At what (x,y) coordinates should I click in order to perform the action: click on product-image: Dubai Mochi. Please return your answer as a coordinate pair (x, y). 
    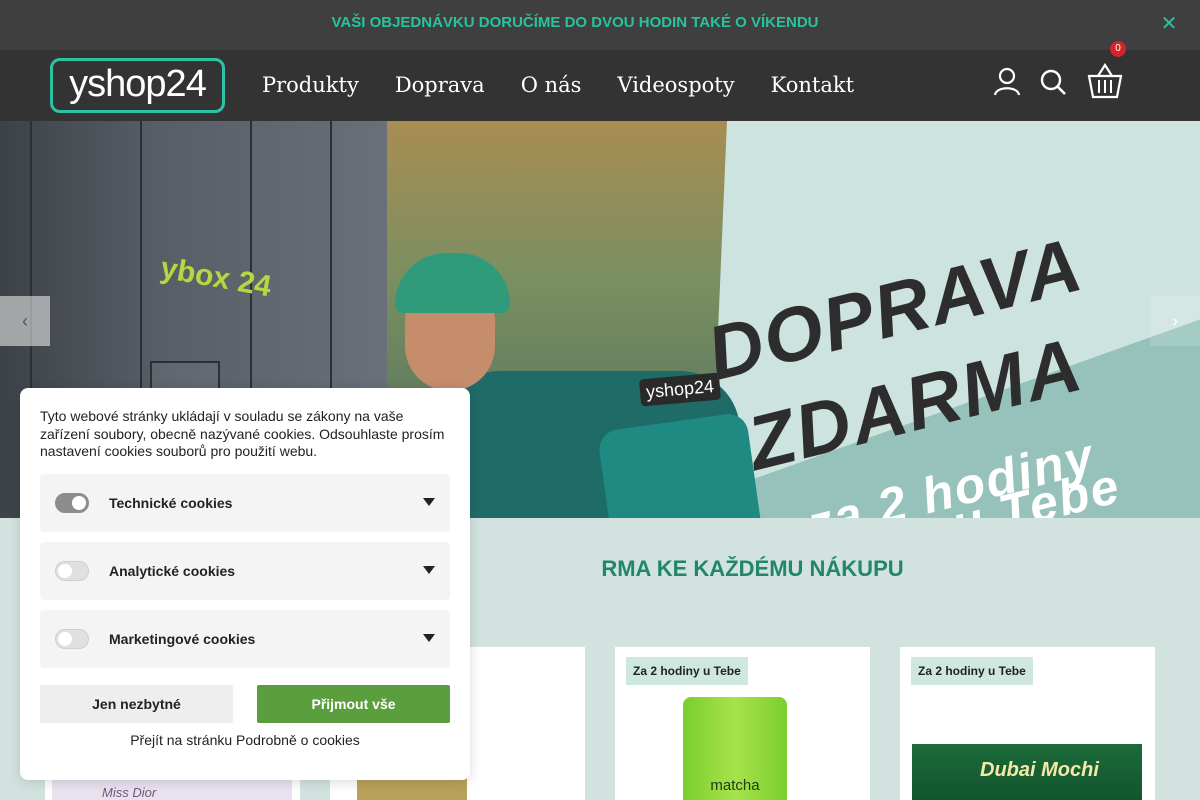
    Looking at the image, I should click on (1027, 772).